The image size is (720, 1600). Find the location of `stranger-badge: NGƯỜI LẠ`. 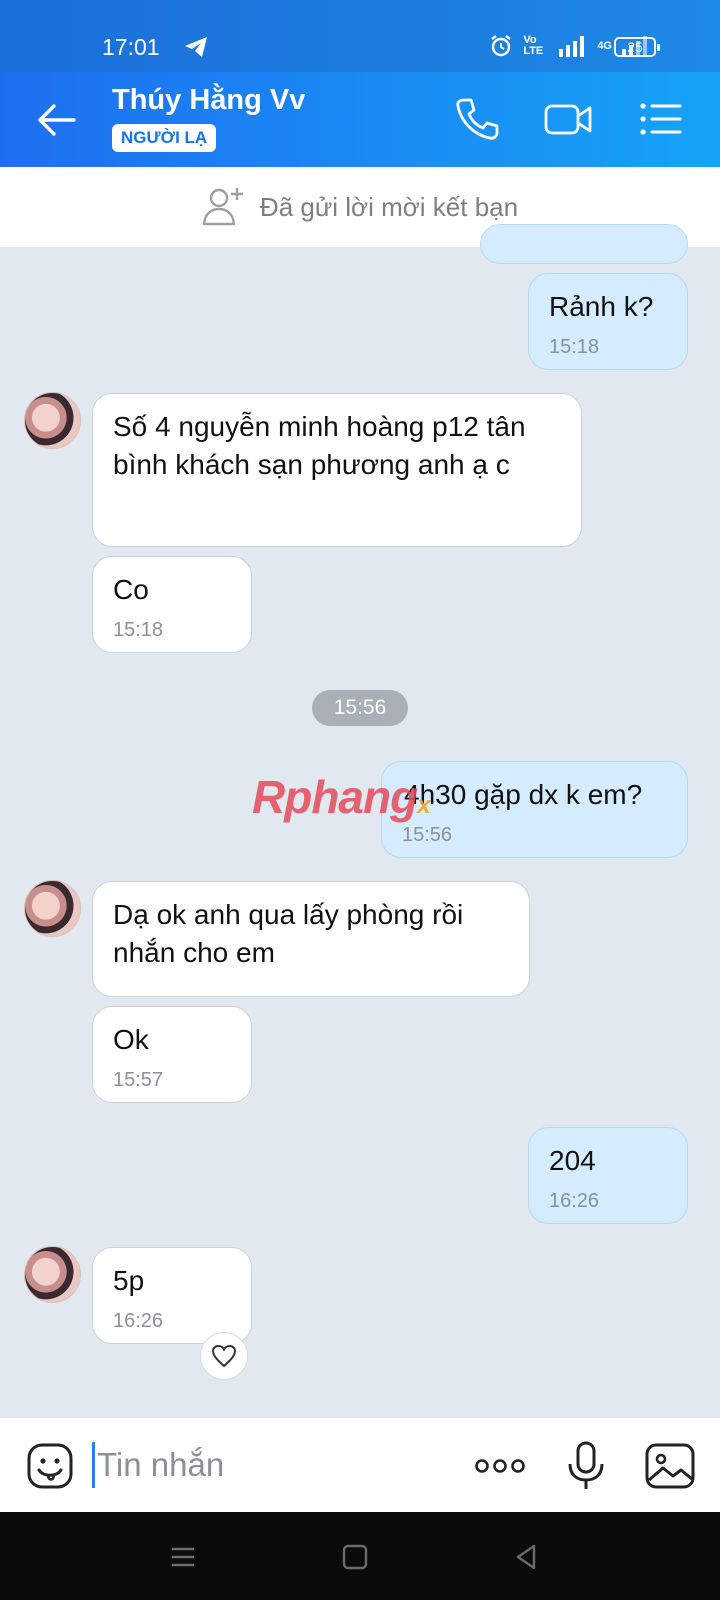

stranger-badge: NGƯỜI LẠ is located at coordinates (164, 138).